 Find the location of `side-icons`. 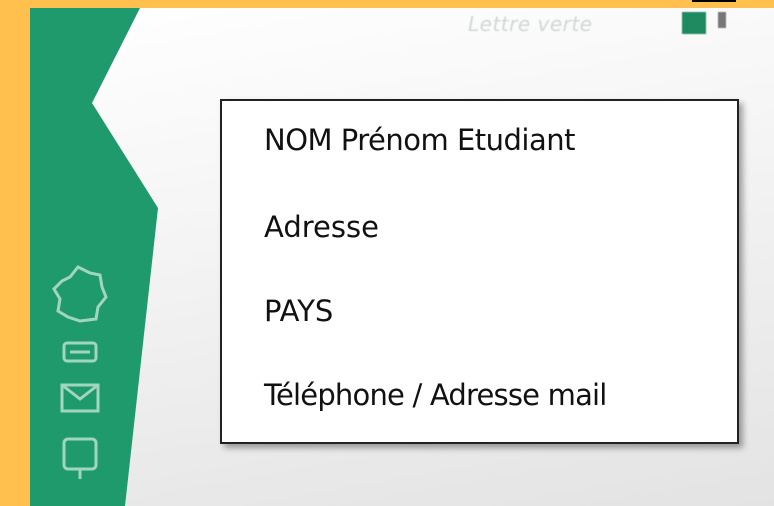

side-icons is located at coordinates (85, 378).